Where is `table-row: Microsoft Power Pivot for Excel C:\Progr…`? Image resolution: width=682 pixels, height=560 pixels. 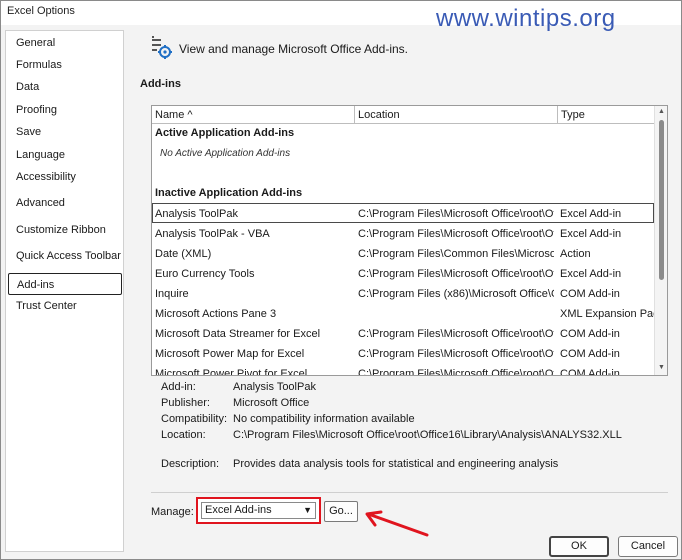 table-row: Microsoft Power Pivot for Excel C:\Progr… is located at coordinates (403, 370).